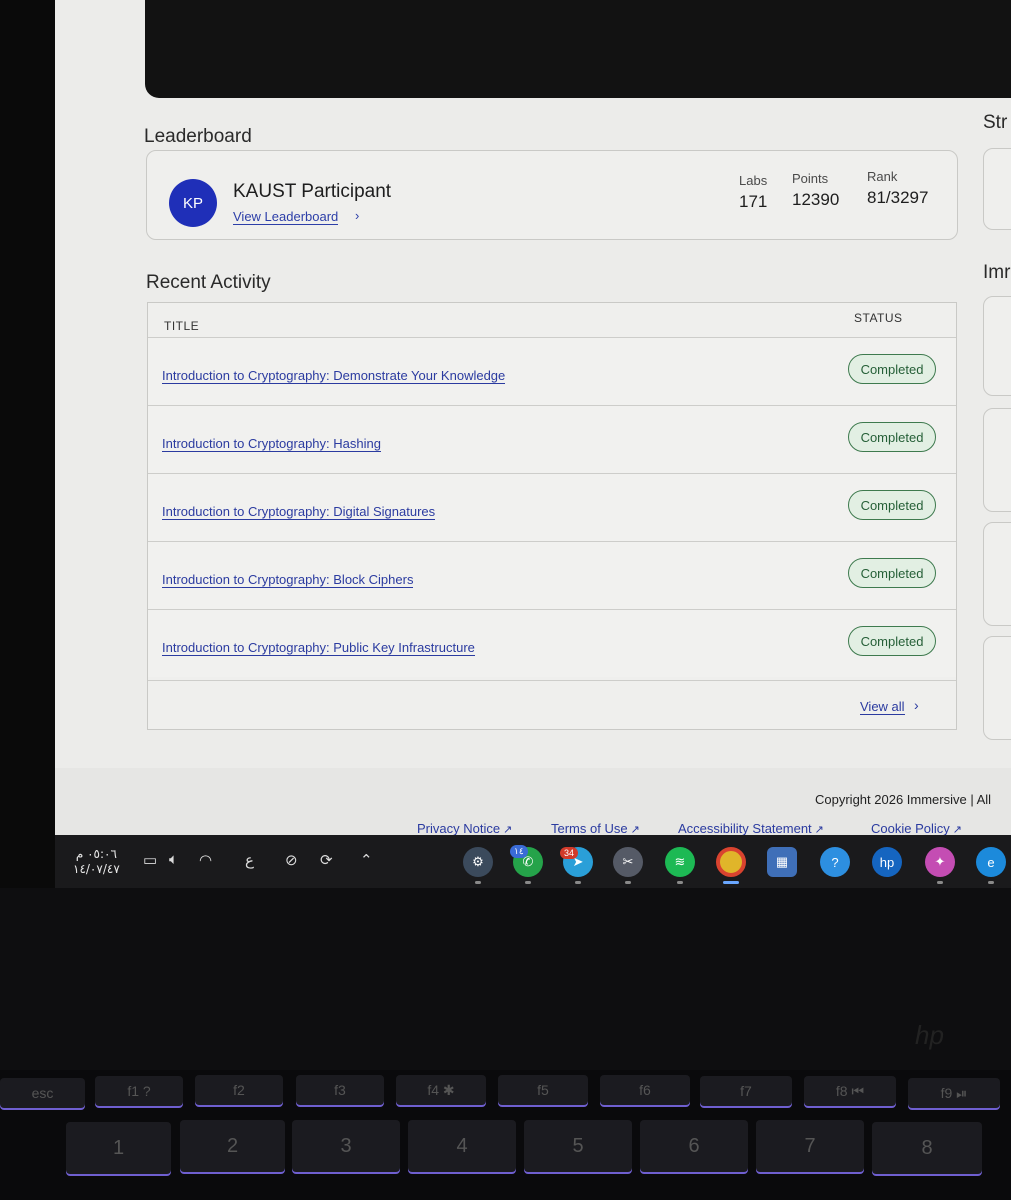  What do you see at coordinates (887, 862) in the screenshot?
I see `hp-icon: hp` at bounding box center [887, 862].